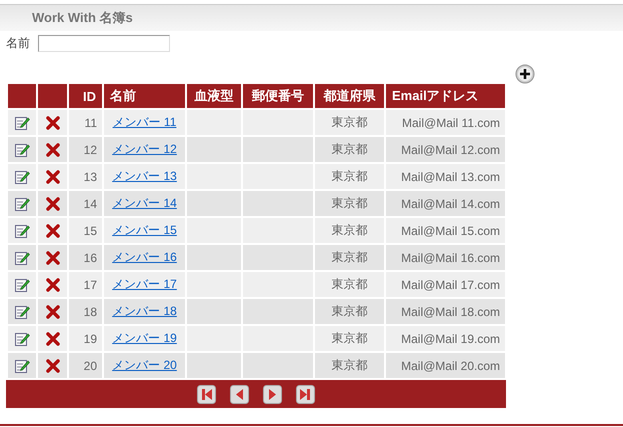 This screenshot has width=623, height=427. Describe the element at coordinates (445, 365) in the screenshot. I see `email-cell: Mail@Mail 20.com` at that location.